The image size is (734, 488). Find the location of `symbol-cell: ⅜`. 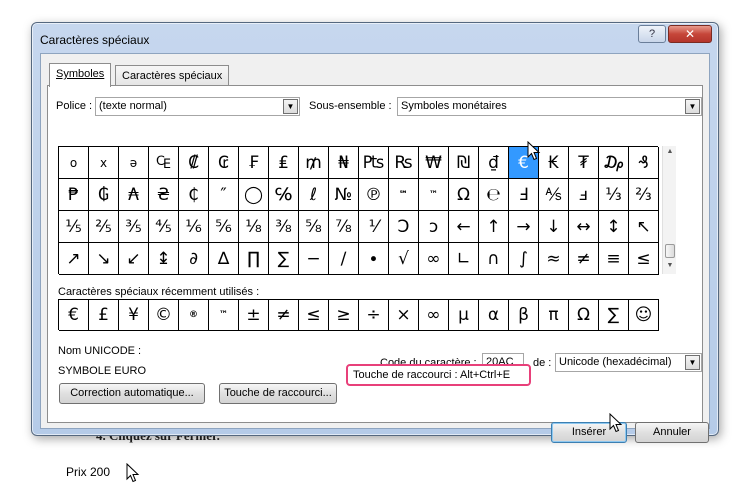

symbol-cell: ⅜ is located at coordinates (284, 227).